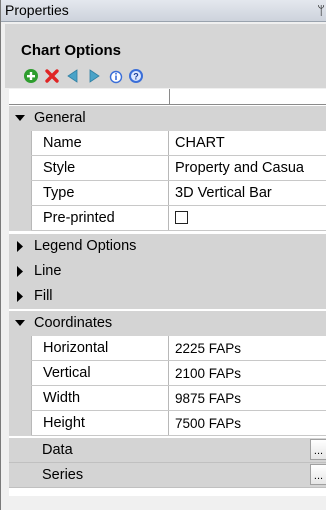 This screenshot has width=326, height=510. Describe the element at coordinates (60, 118) in the screenshot. I see `category-label: General` at that location.